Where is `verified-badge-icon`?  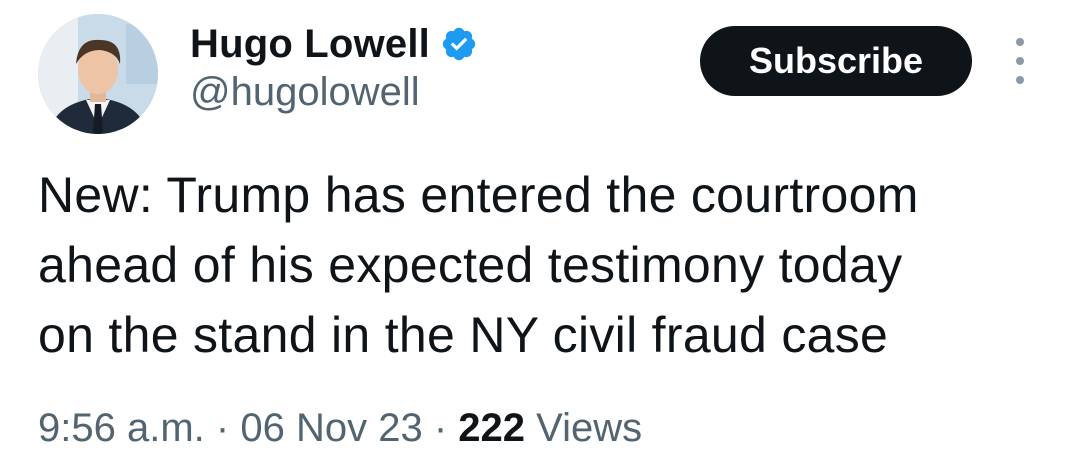 verified-badge-icon is located at coordinates (459, 44).